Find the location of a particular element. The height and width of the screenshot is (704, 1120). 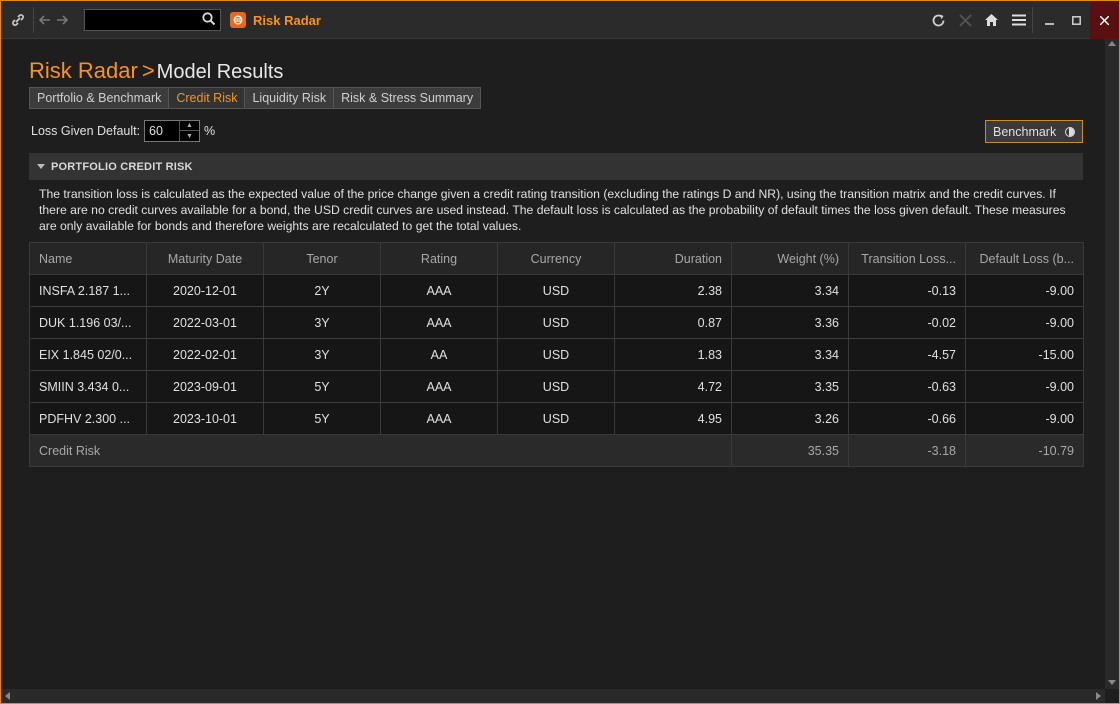

total-default-loss: -10.79 is located at coordinates (1024, 450).